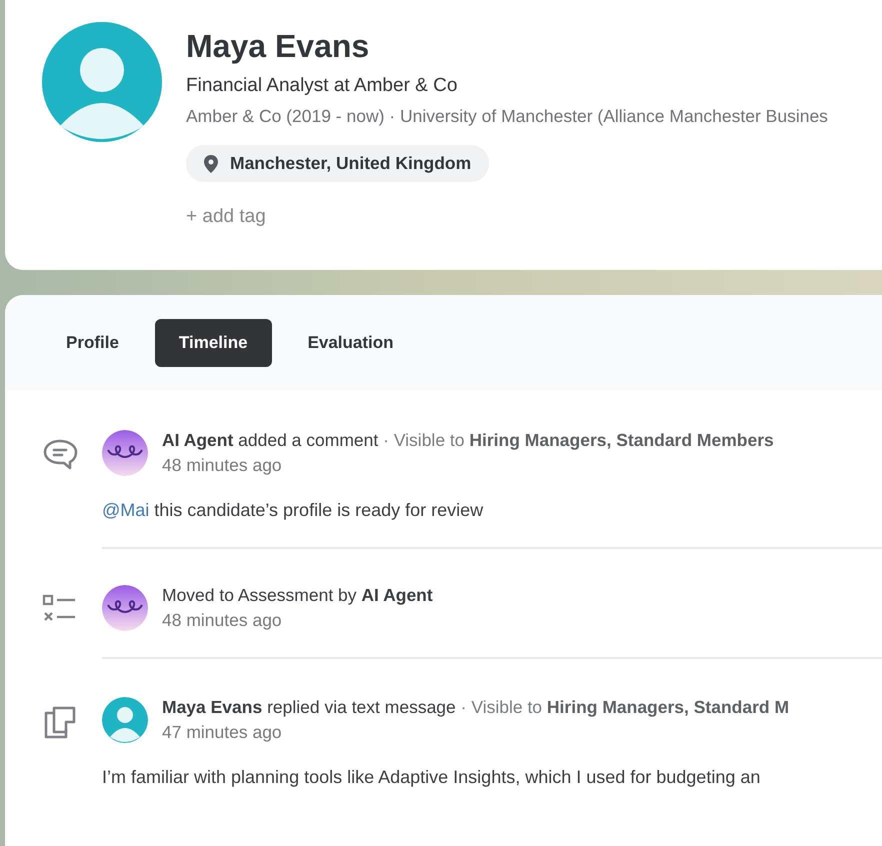 The image size is (882, 846). I want to click on tab: Evaluation, so click(351, 342).